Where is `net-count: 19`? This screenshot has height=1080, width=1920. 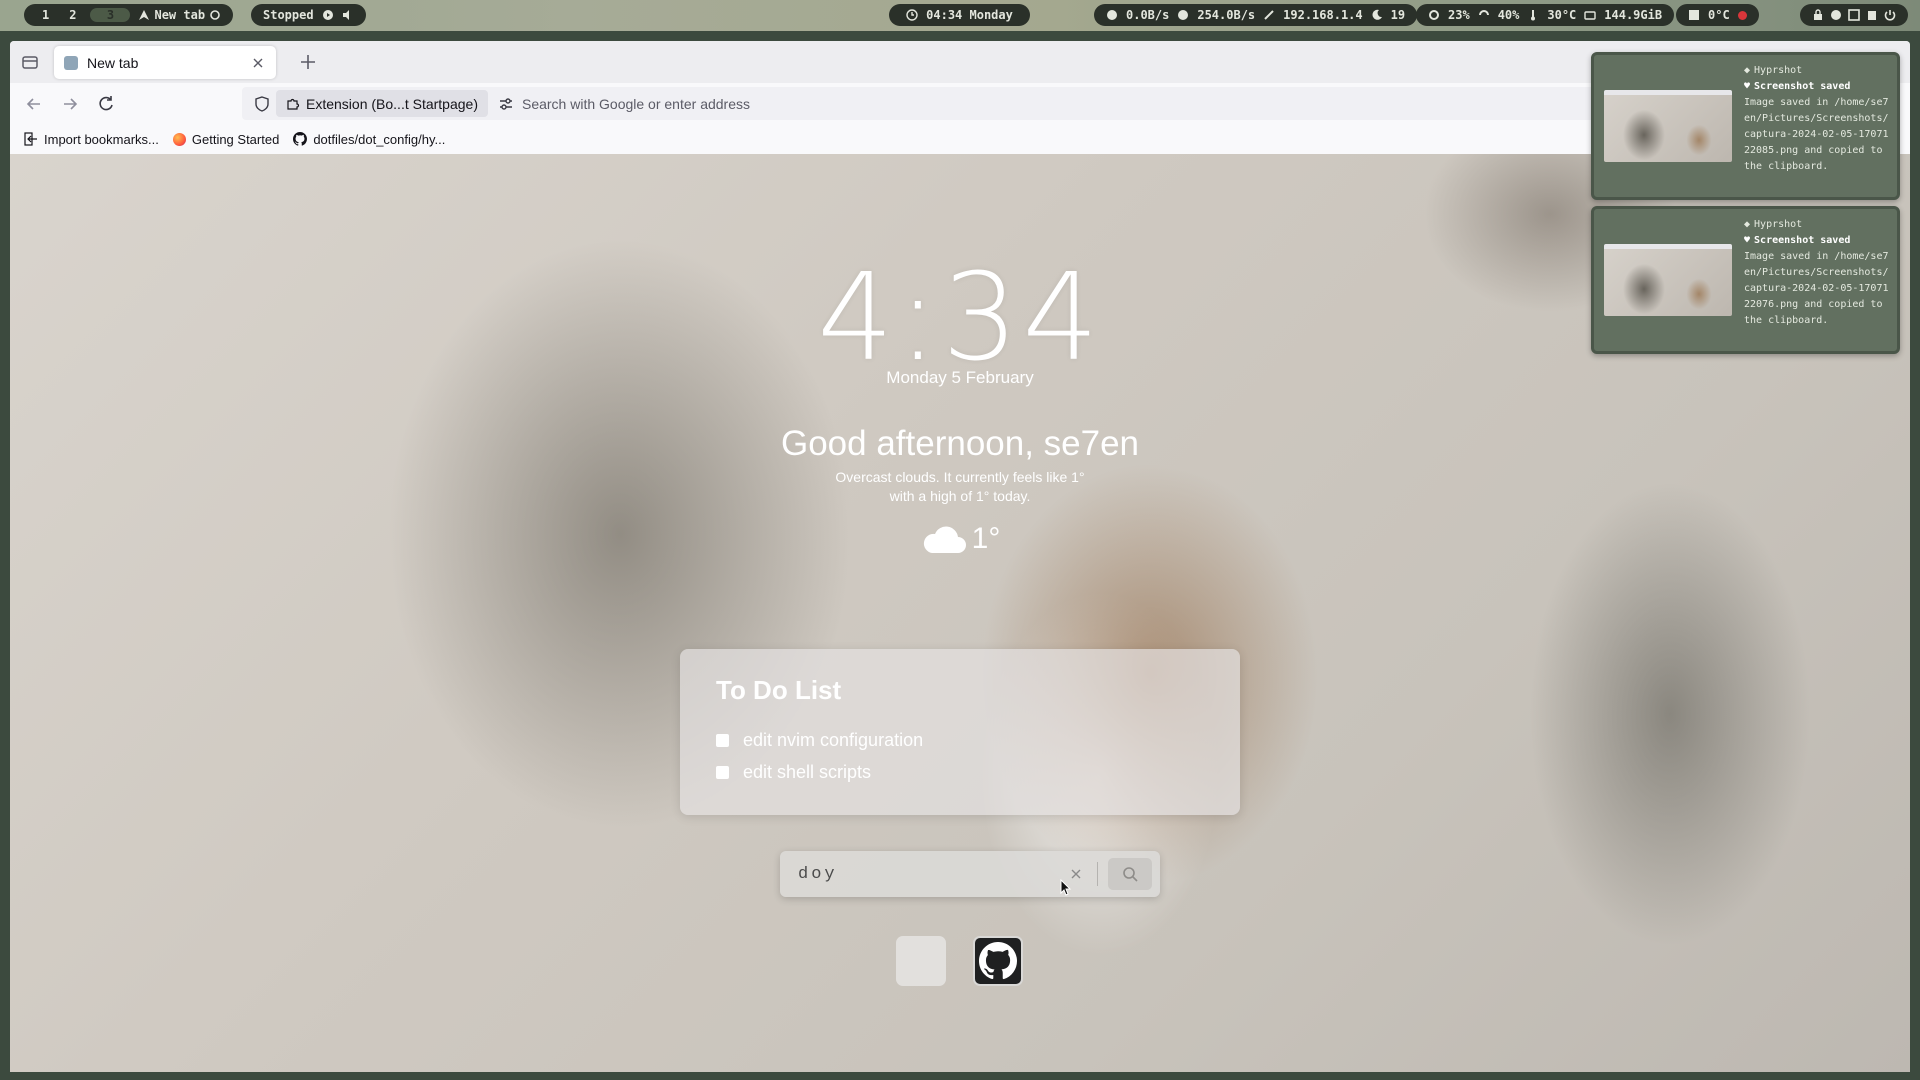 net-count: 19 is located at coordinates (1398, 15).